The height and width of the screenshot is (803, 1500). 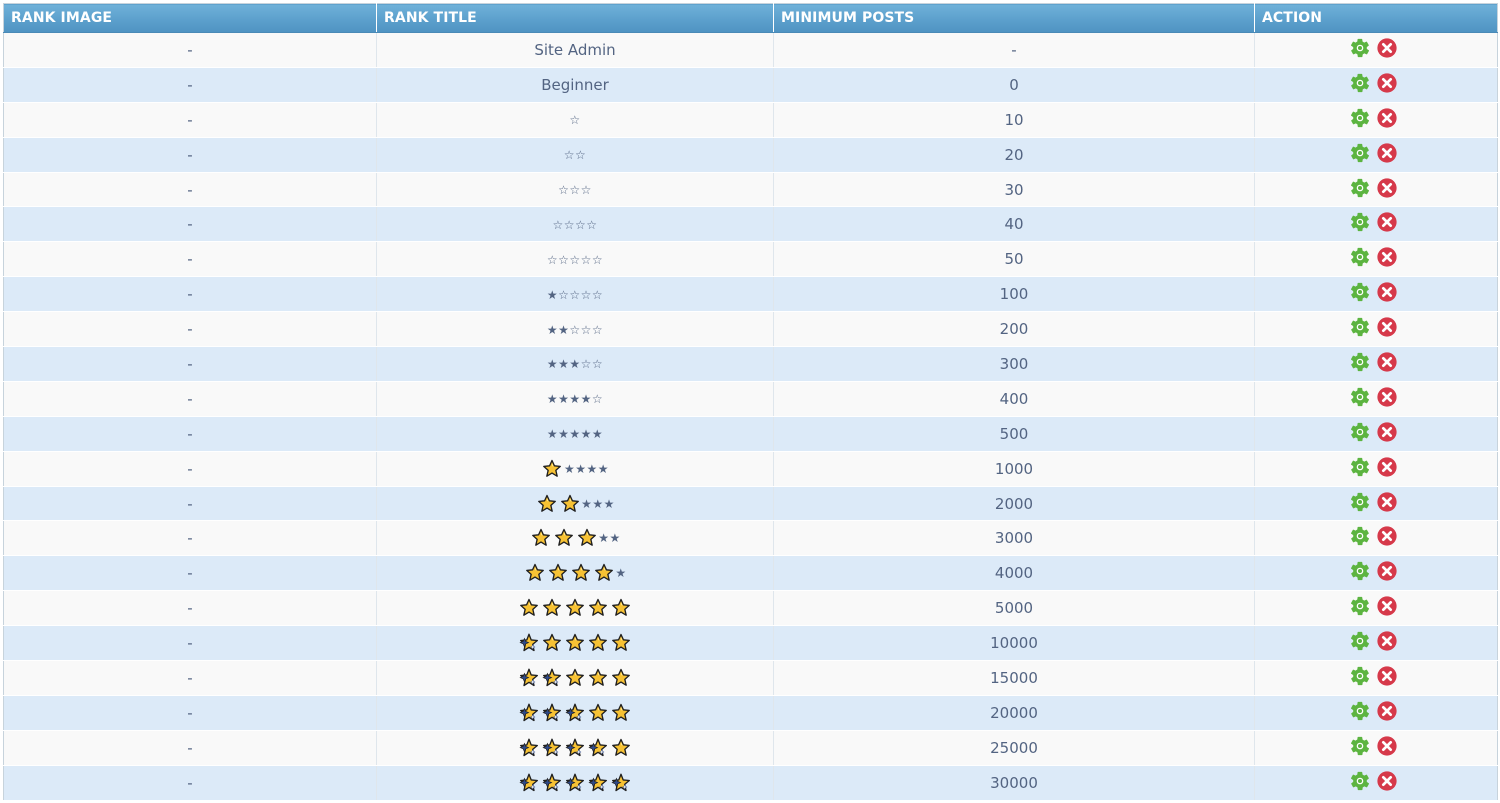 I want to click on rank-title-text: ★★★★, so click(x=586, y=468).